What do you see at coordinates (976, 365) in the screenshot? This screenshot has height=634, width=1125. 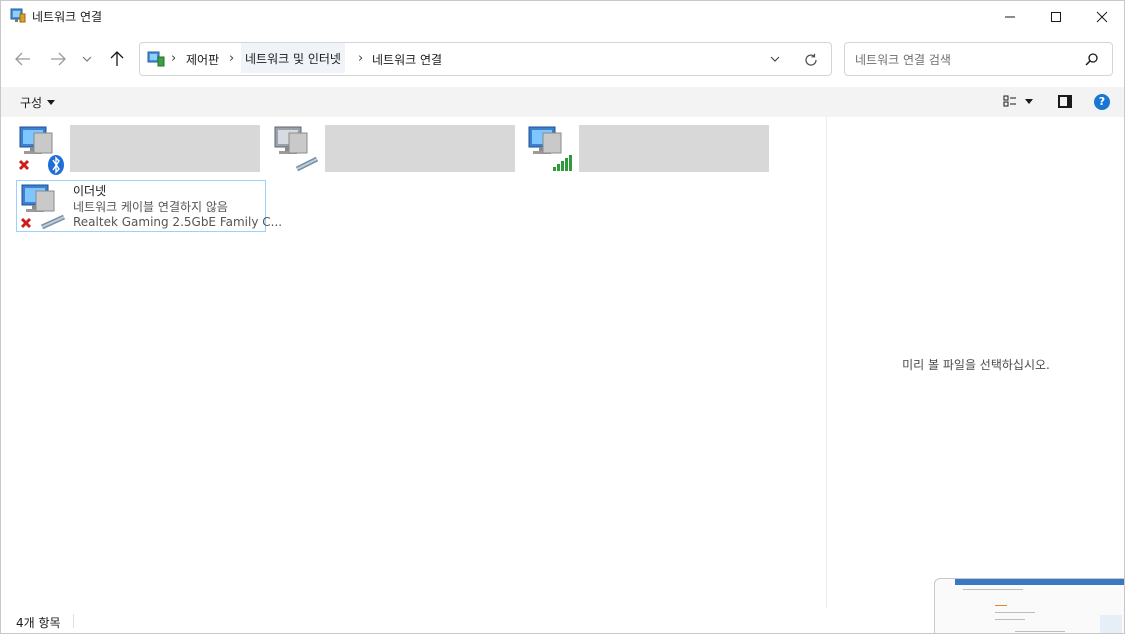 I see `preview-message: 미리 볼 파일을 선택하십시오.` at bounding box center [976, 365].